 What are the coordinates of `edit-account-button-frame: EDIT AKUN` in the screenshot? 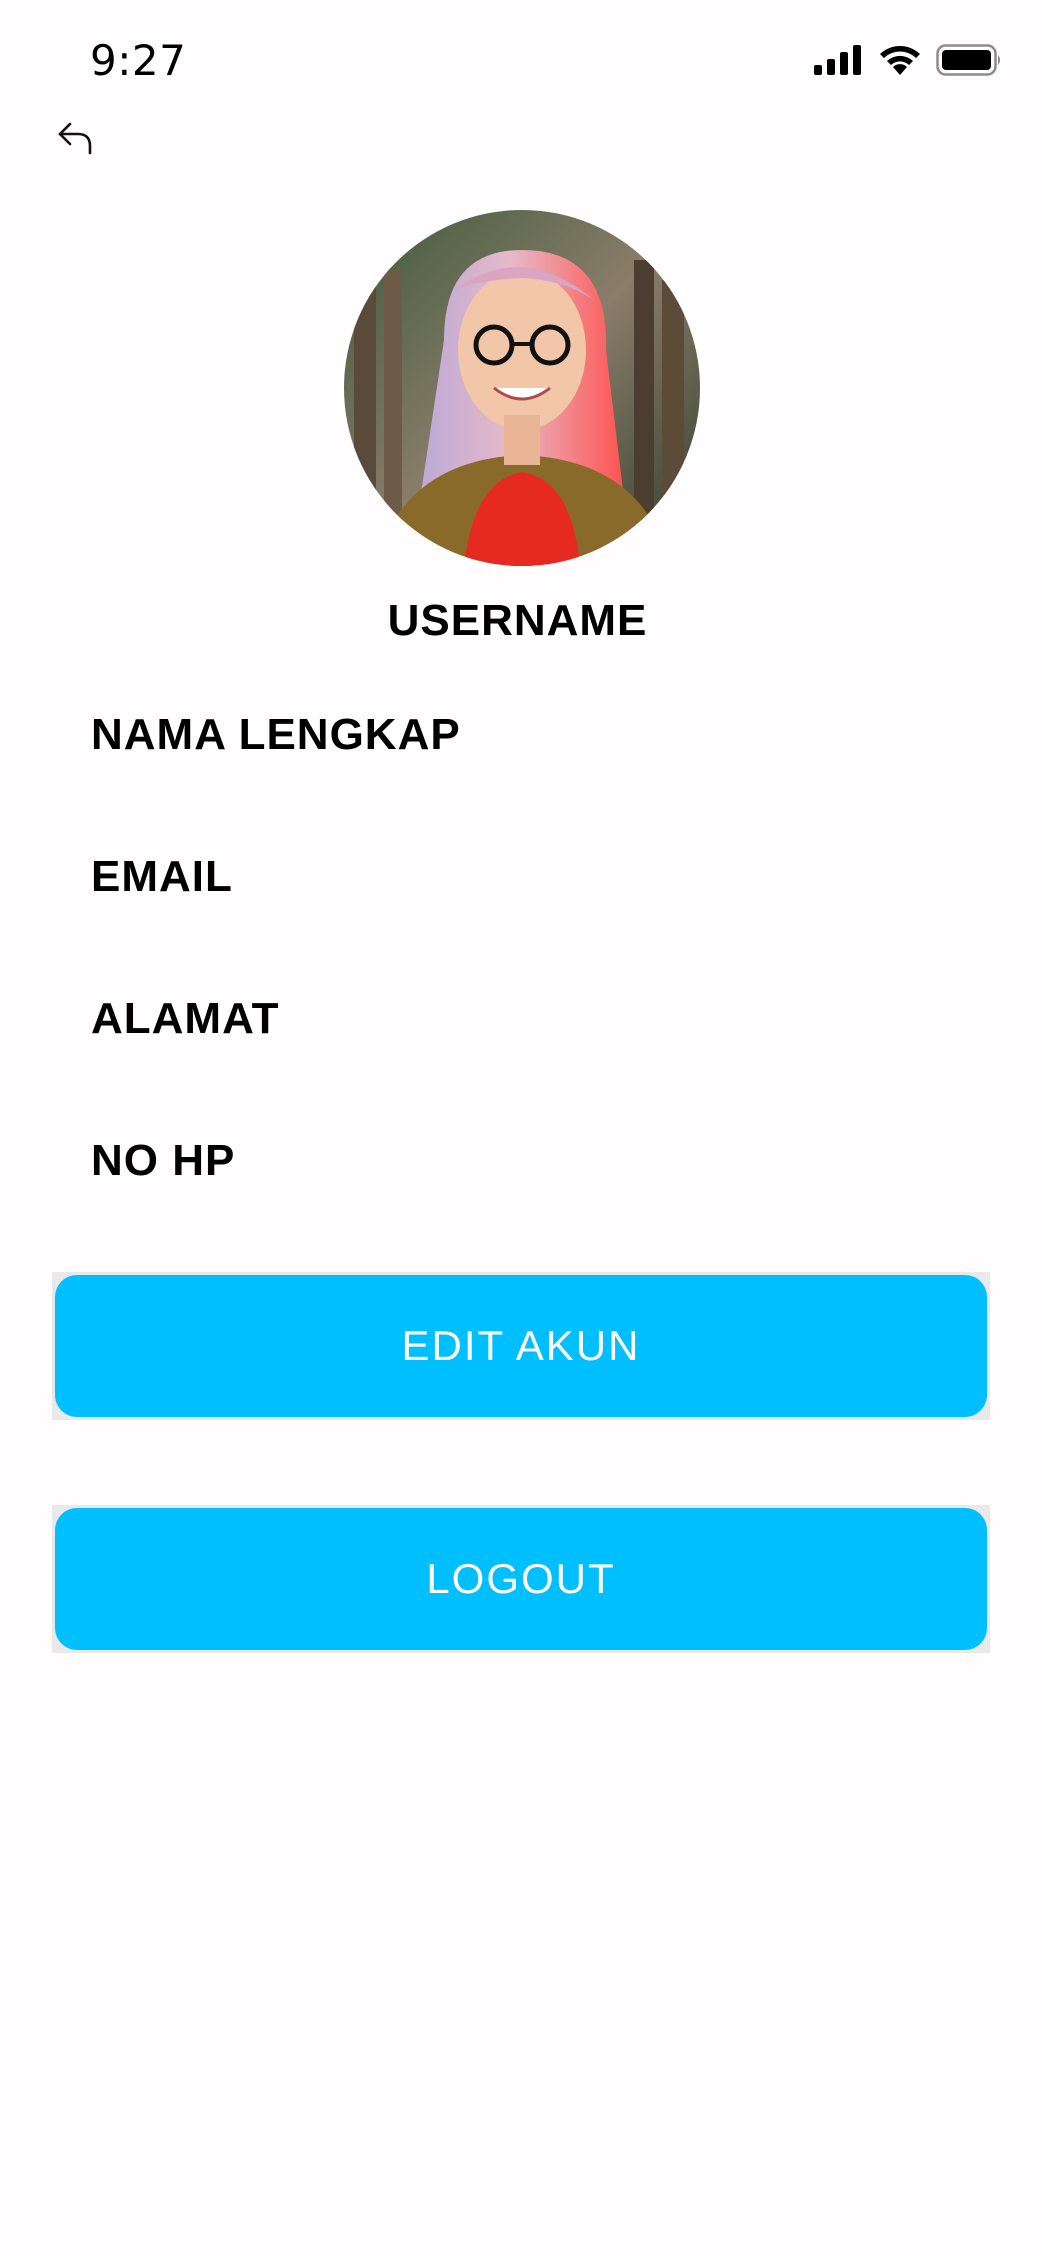 It's located at (521, 1346).